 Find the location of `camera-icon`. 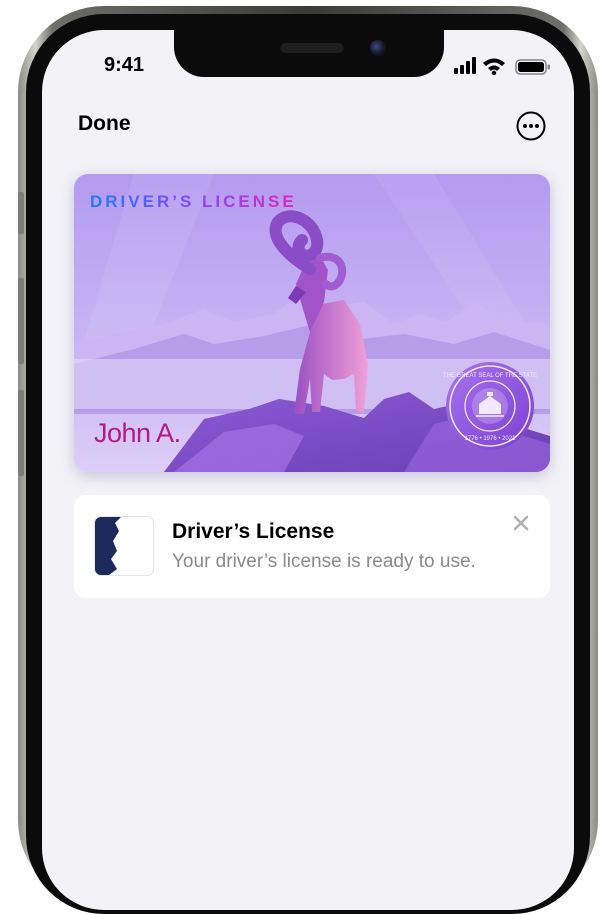

camera-icon is located at coordinates (378, 48).